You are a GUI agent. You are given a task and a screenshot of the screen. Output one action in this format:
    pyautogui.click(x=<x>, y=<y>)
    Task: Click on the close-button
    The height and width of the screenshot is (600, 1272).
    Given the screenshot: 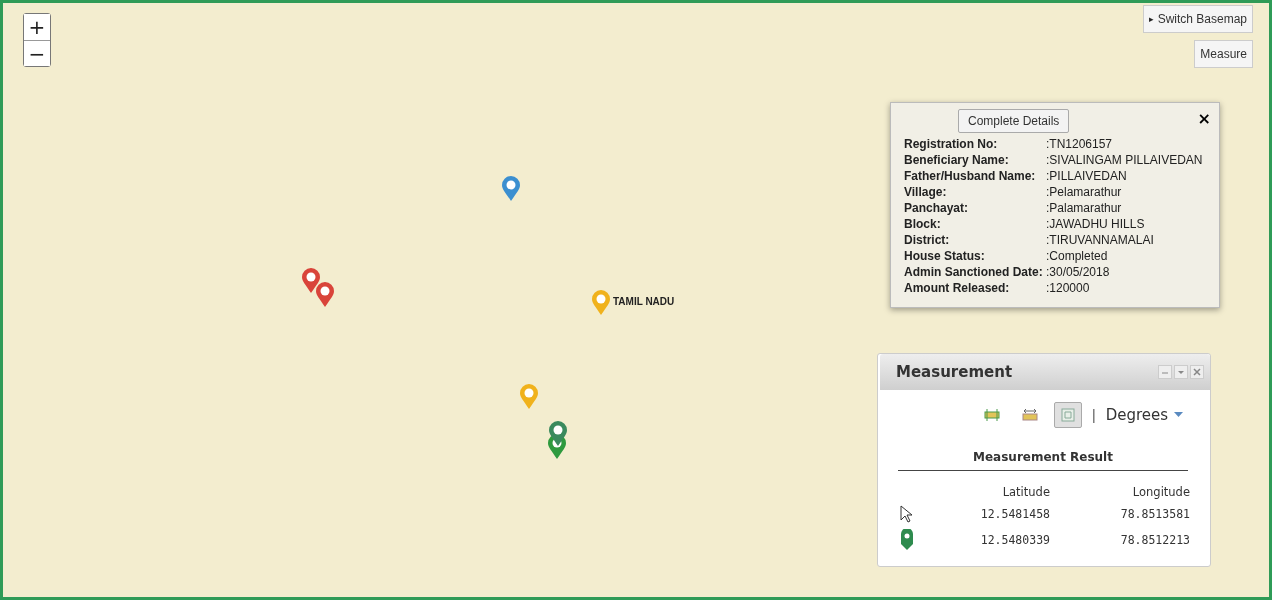 What is the action you would take?
    pyautogui.click(x=1197, y=372)
    